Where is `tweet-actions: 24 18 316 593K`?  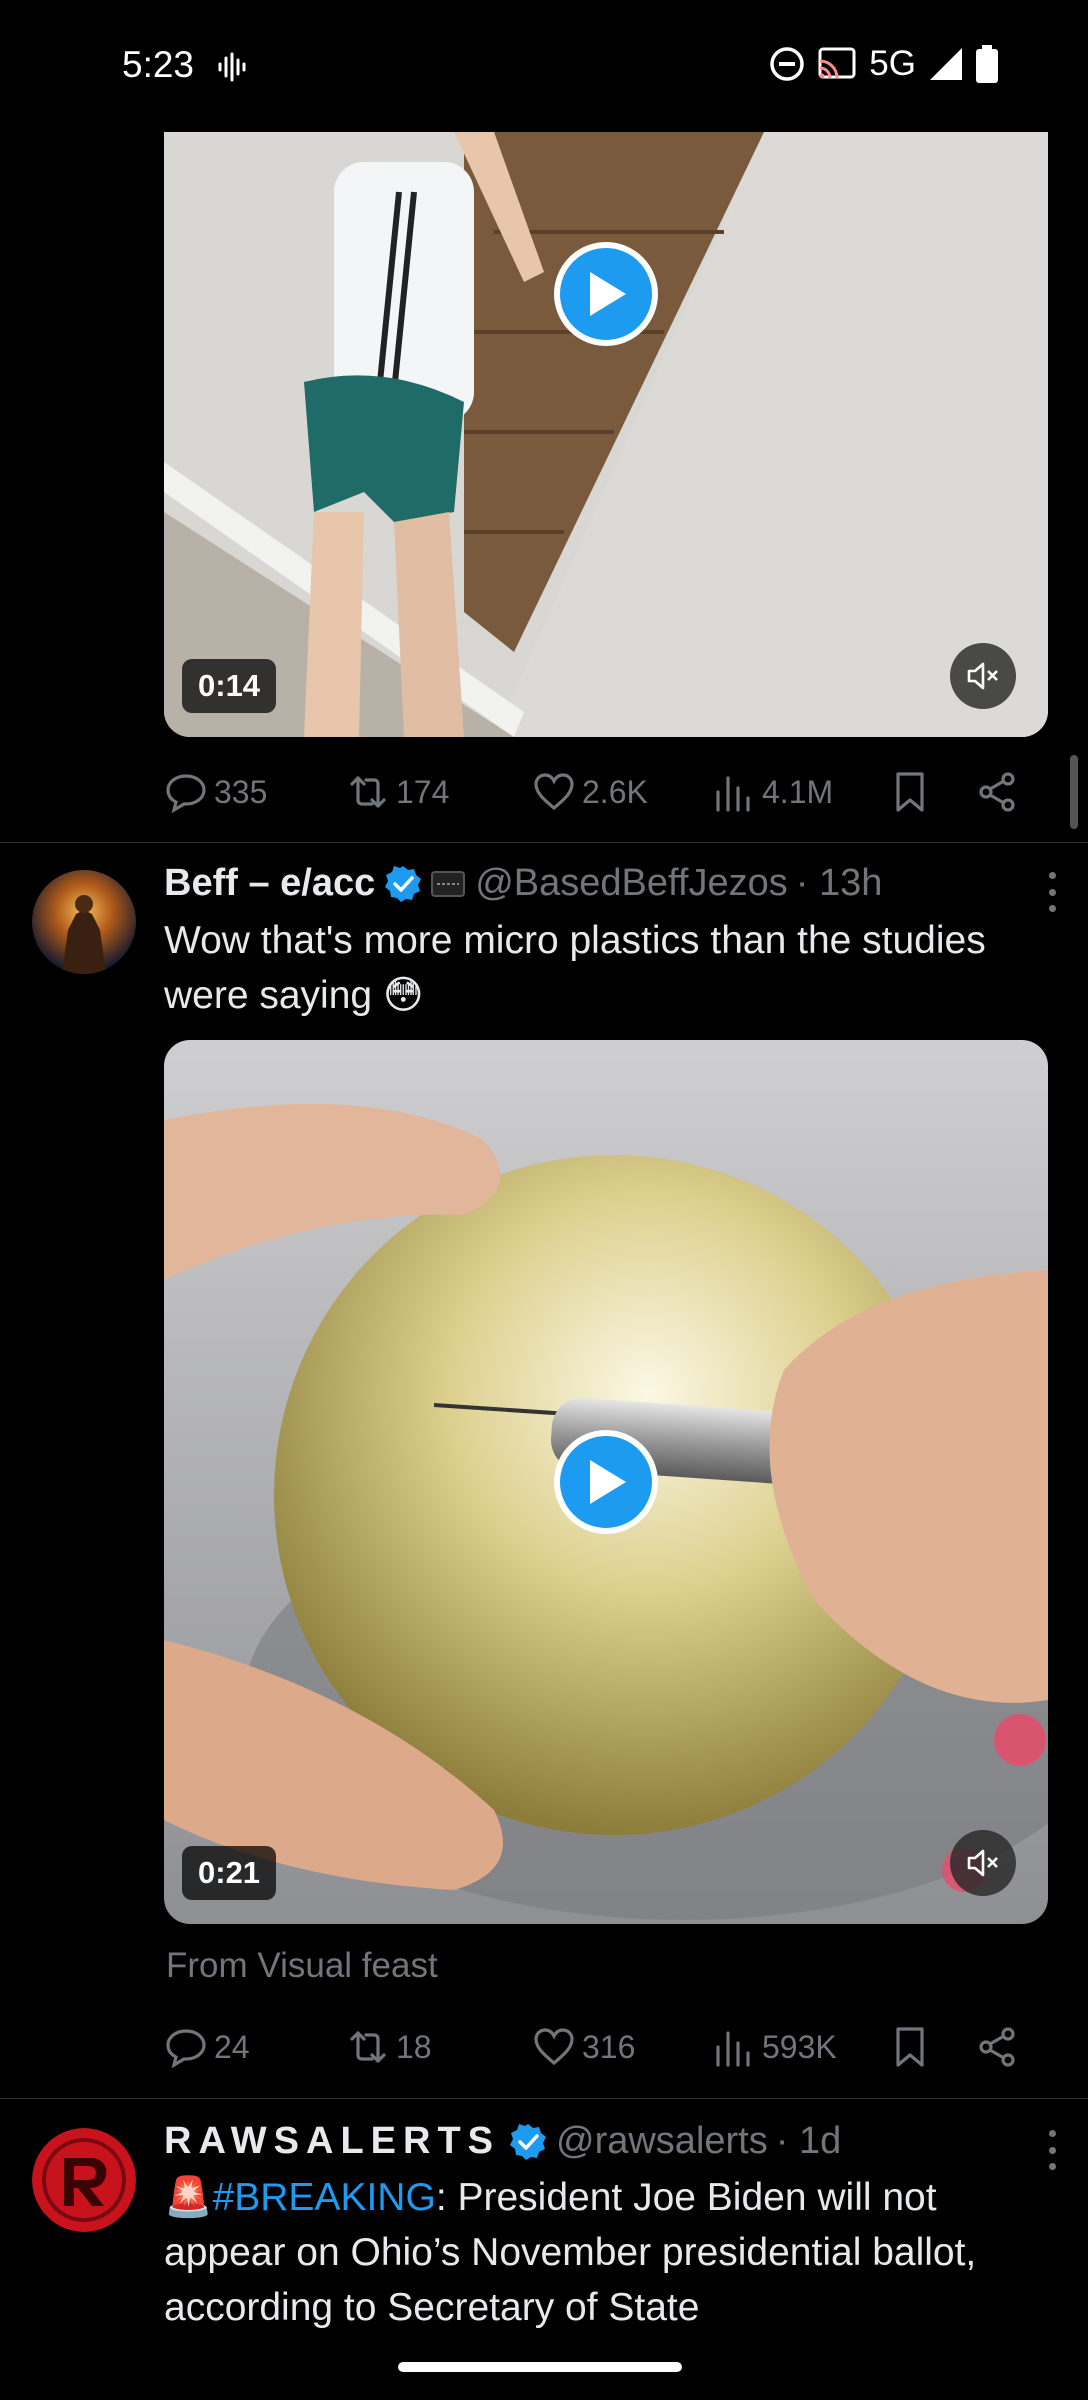
tweet-actions: 24 18 316 593K is located at coordinates (599, 2047).